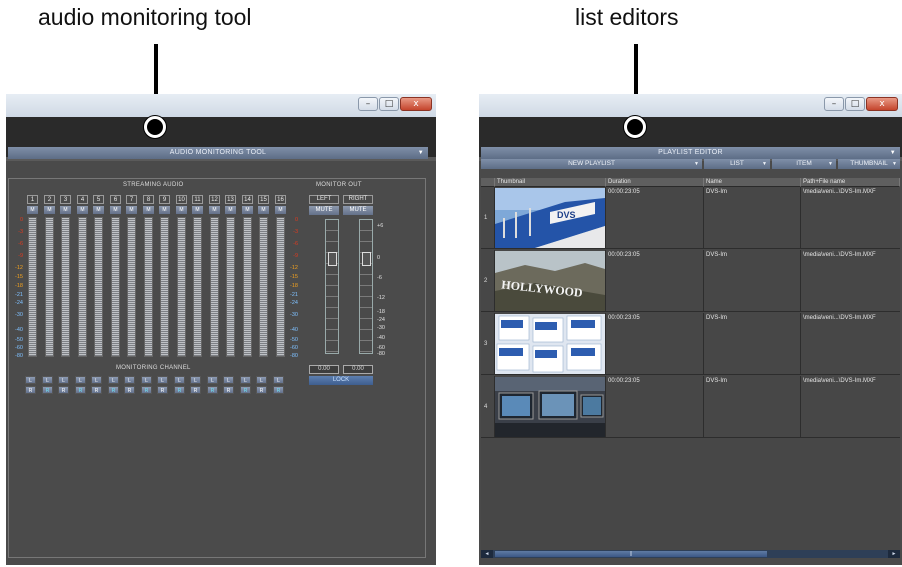  Describe the element at coordinates (631, 554) in the screenshot. I see `scrollbar-thumb: ||` at that location.